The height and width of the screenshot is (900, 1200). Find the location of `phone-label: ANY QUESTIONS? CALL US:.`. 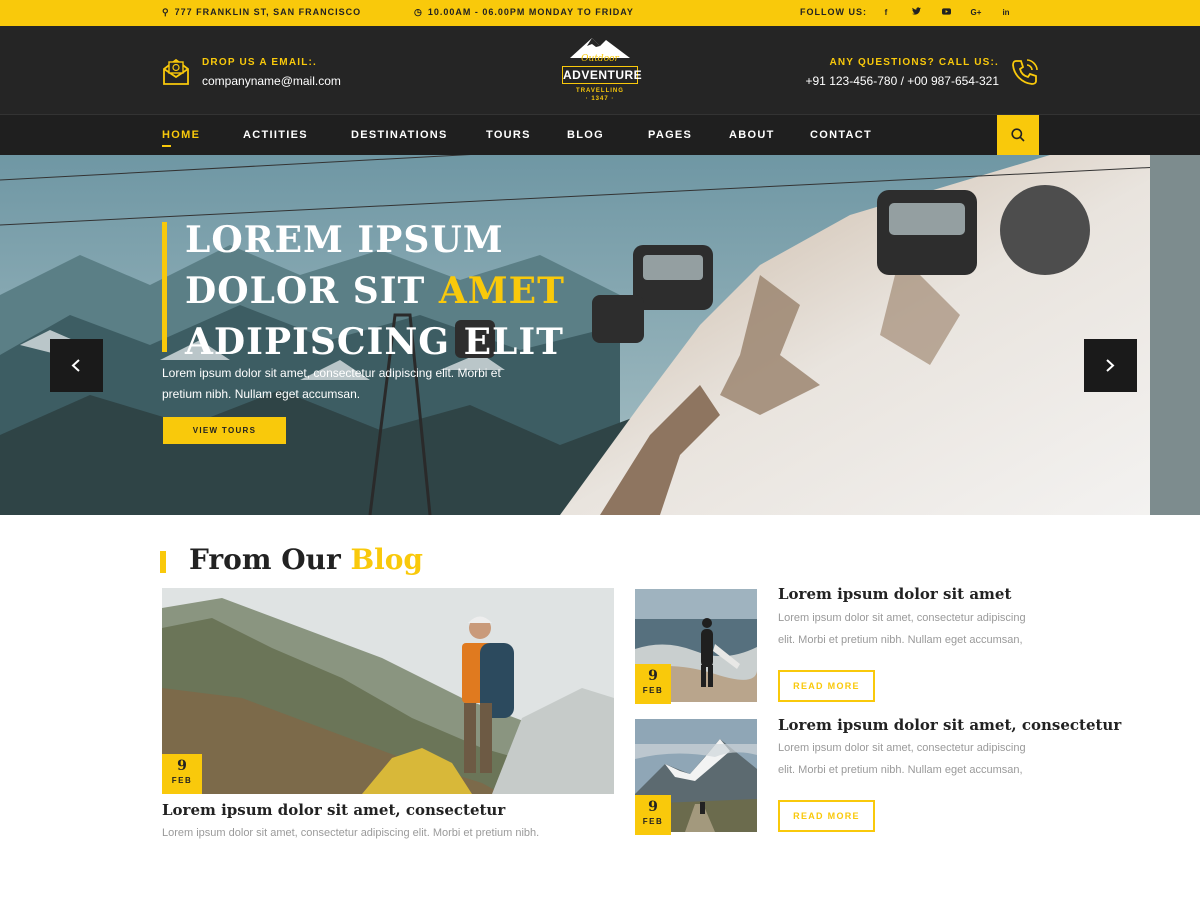

phone-label: ANY QUESTIONS? CALL US:. is located at coordinates (914, 62).